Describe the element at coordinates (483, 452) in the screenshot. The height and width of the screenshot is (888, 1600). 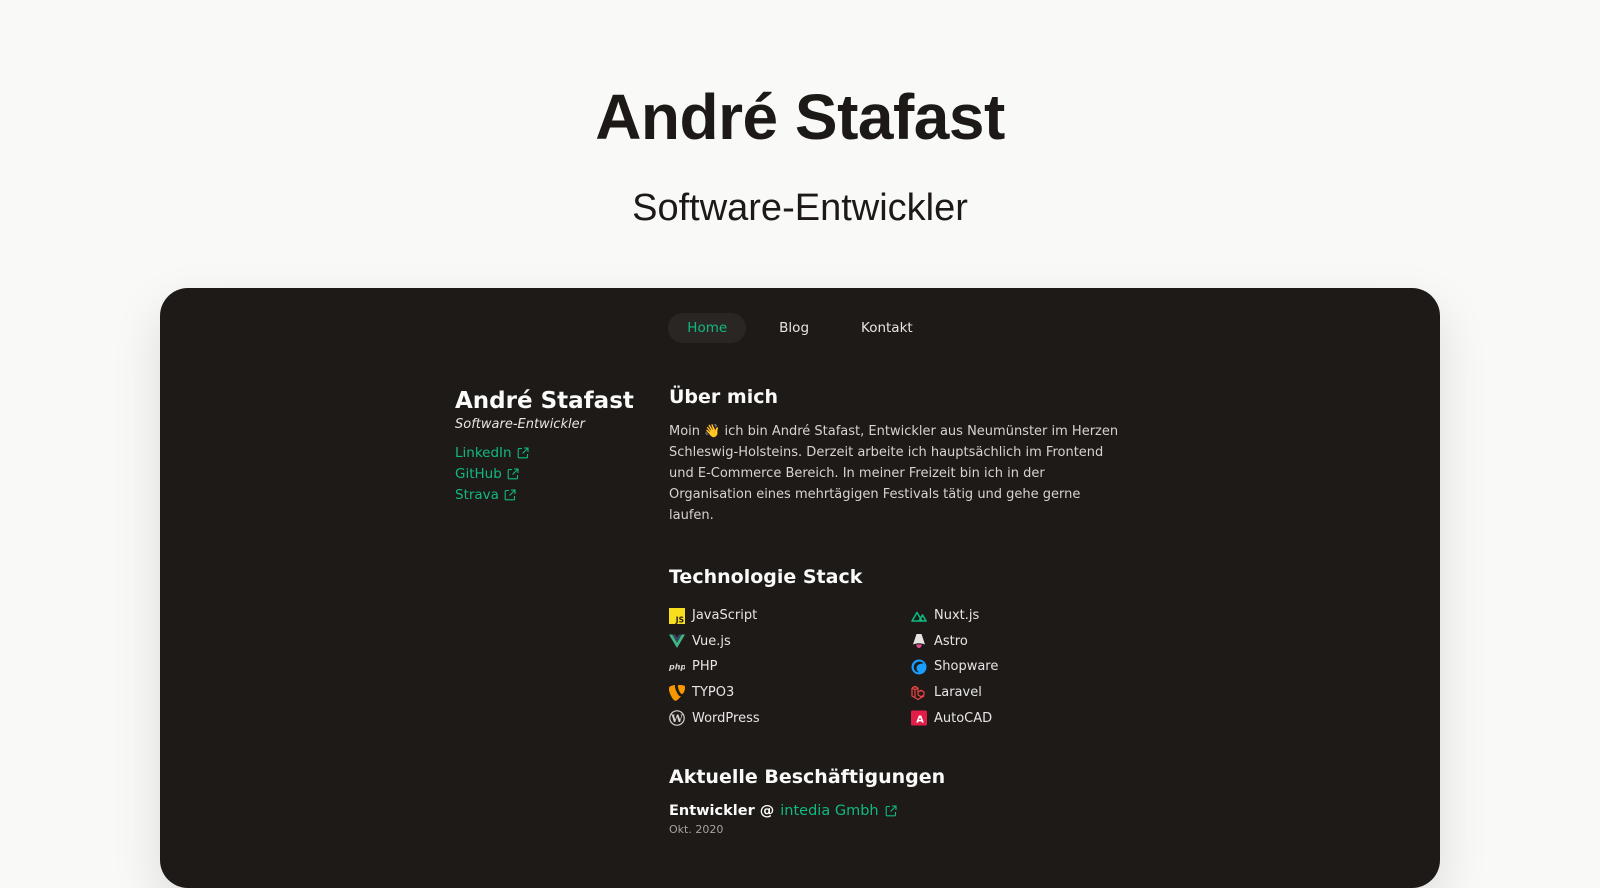
I see `linkedin-link-label: LinkedIn` at that location.